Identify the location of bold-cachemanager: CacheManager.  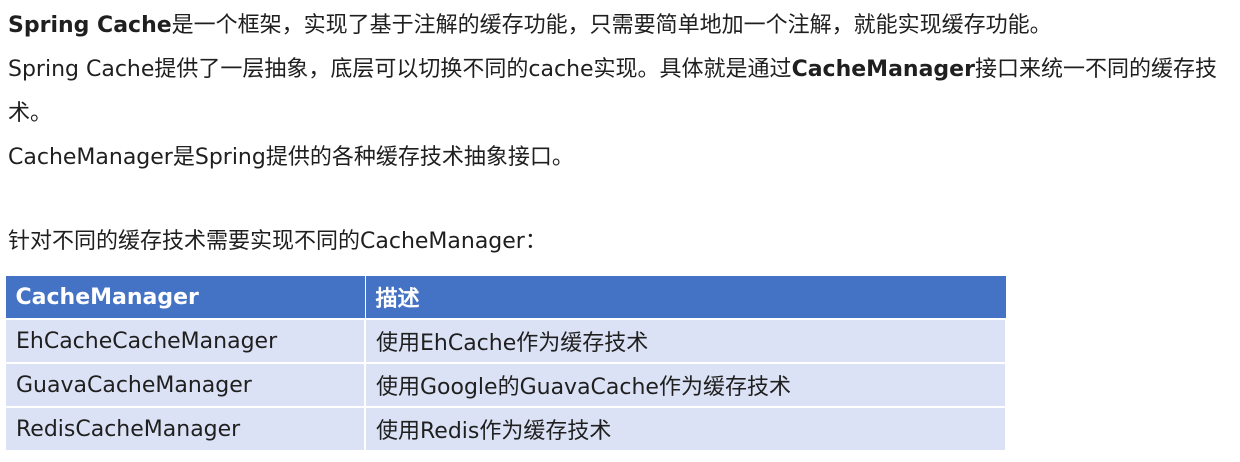
(883, 69).